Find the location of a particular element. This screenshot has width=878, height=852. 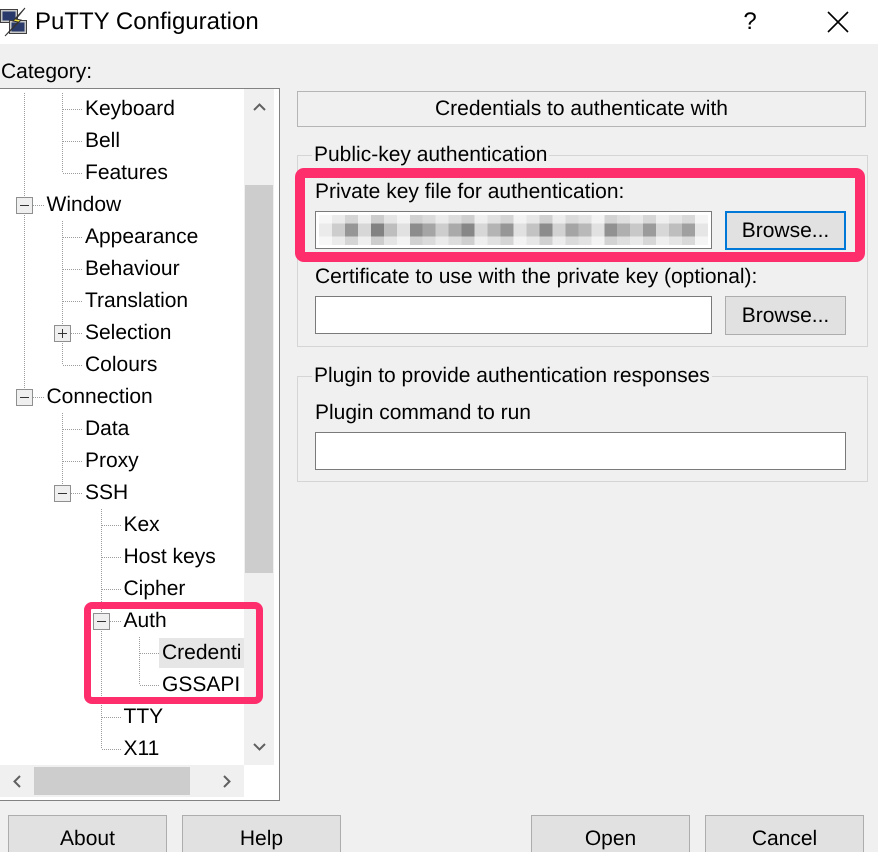

window-title: PuTTY Configuration is located at coordinates (147, 22).